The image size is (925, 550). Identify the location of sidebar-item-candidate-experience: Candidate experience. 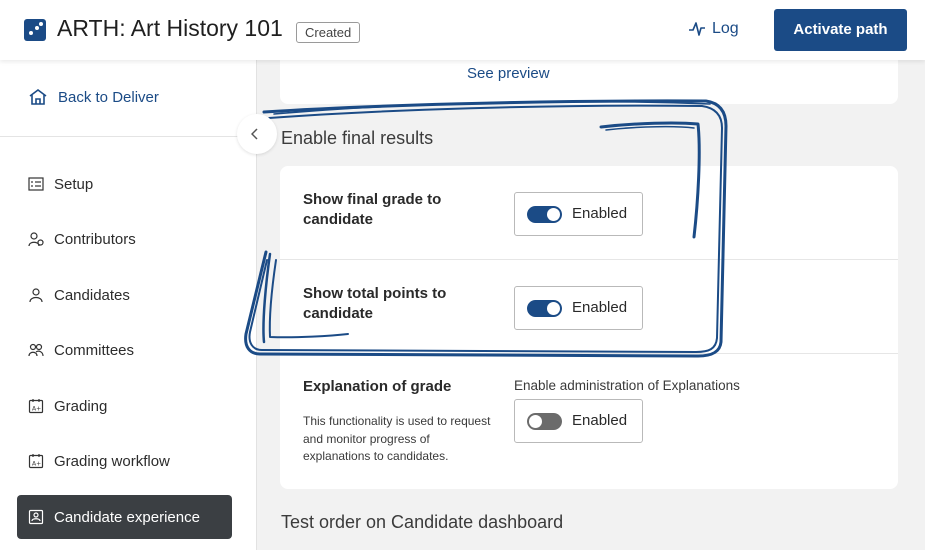
(124, 517).